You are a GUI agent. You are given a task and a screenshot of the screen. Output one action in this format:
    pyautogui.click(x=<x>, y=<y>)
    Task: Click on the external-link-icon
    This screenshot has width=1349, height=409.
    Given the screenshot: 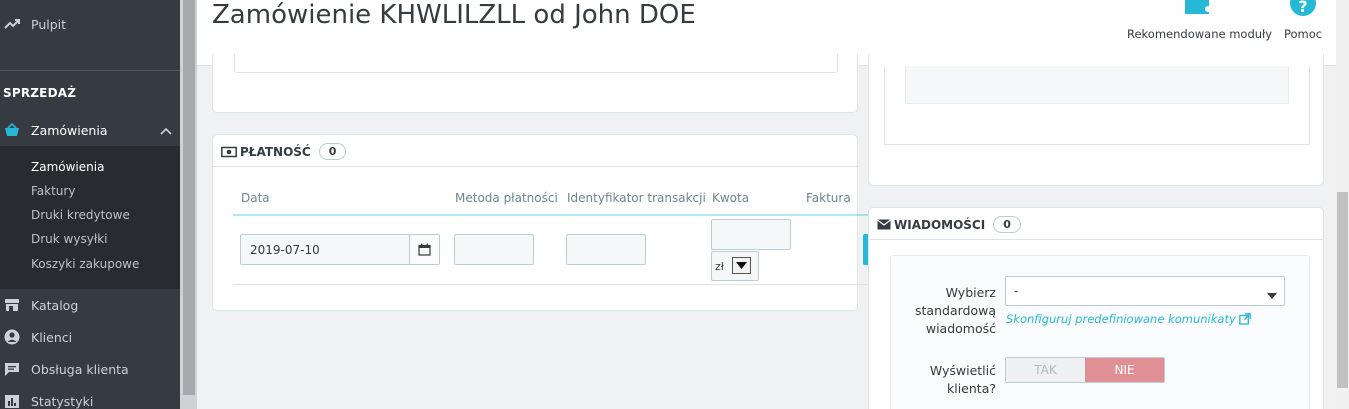 What is the action you would take?
    pyautogui.click(x=1244, y=319)
    